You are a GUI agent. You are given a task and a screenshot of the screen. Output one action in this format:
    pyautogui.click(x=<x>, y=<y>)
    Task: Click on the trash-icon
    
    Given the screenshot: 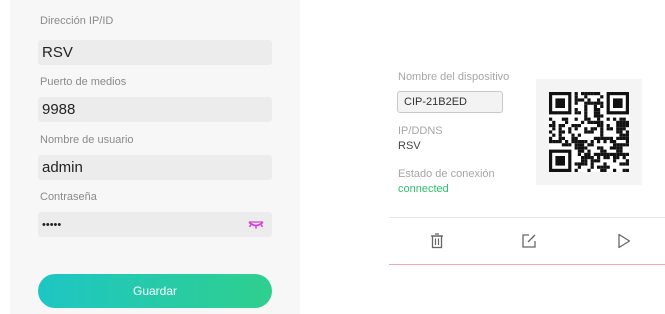 What is the action you would take?
    pyautogui.click(x=437, y=241)
    